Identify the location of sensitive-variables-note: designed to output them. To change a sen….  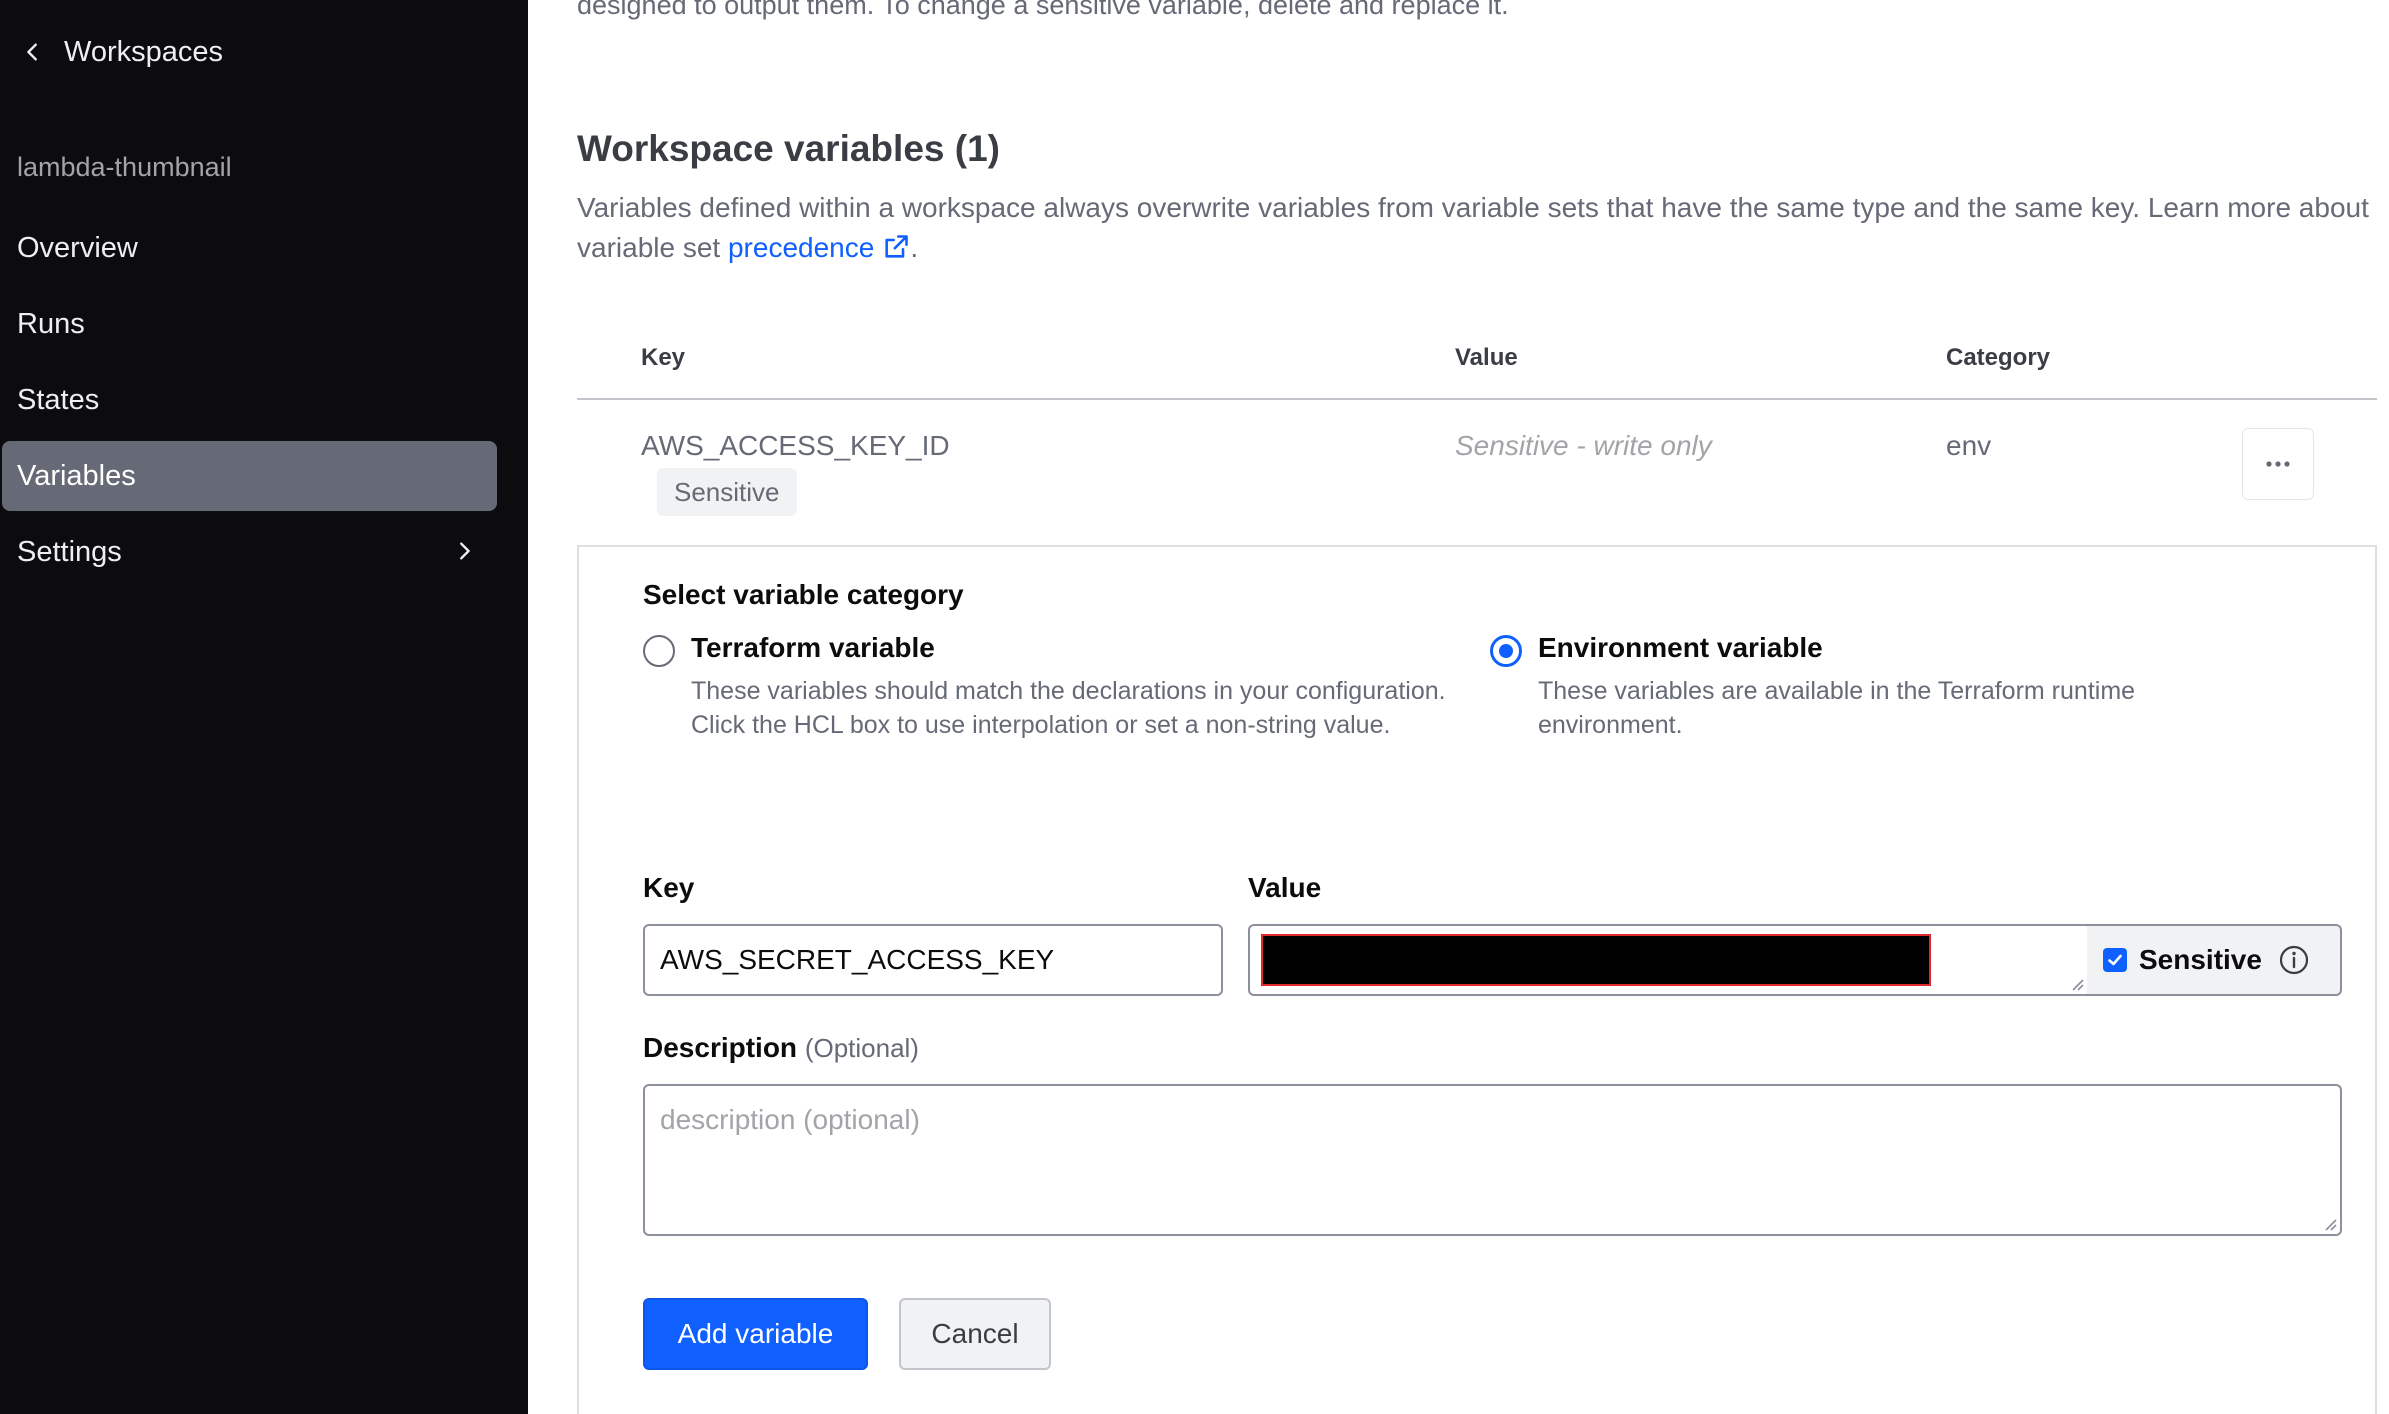
(1043, 10).